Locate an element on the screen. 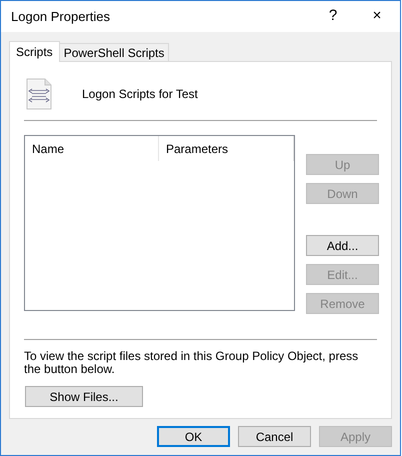  tab: Scripts is located at coordinates (34, 51).